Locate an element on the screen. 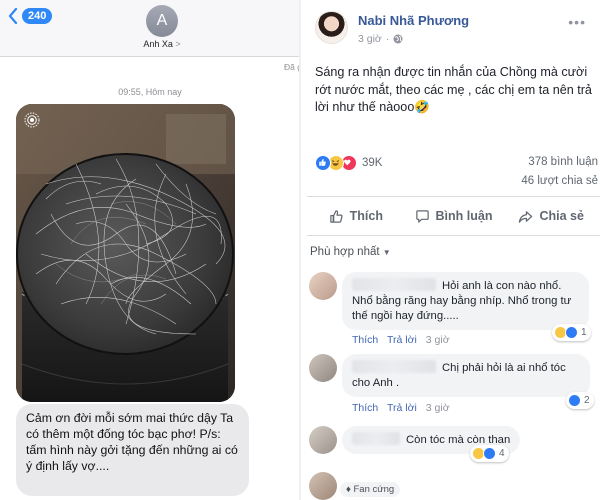  chevron-left-icon is located at coordinates (13, 16).